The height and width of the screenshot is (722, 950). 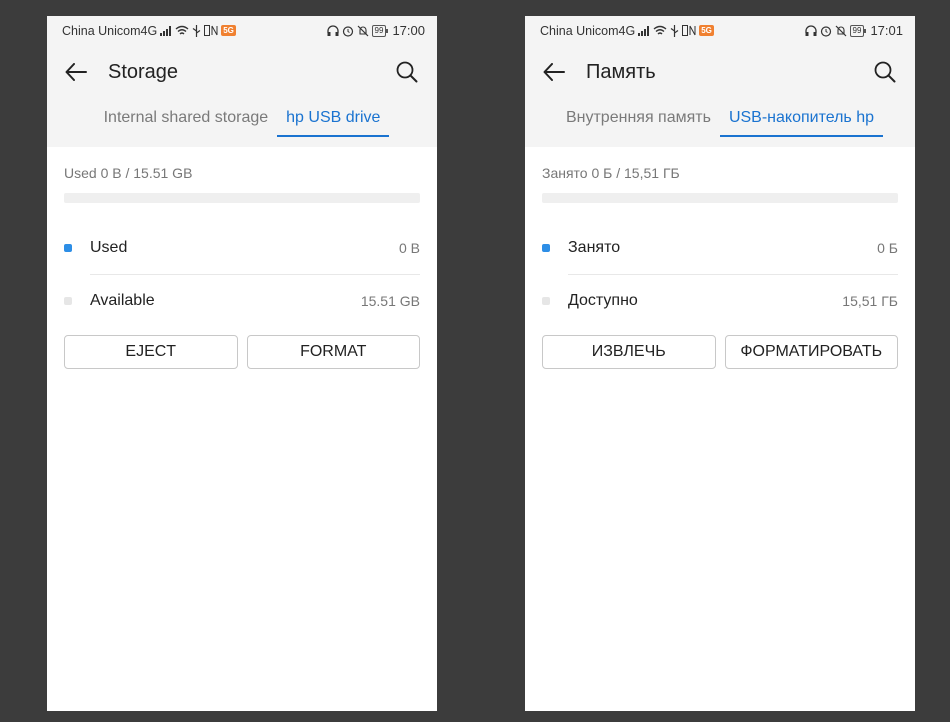 I want to click on clock: 17:01, so click(x=886, y=30).